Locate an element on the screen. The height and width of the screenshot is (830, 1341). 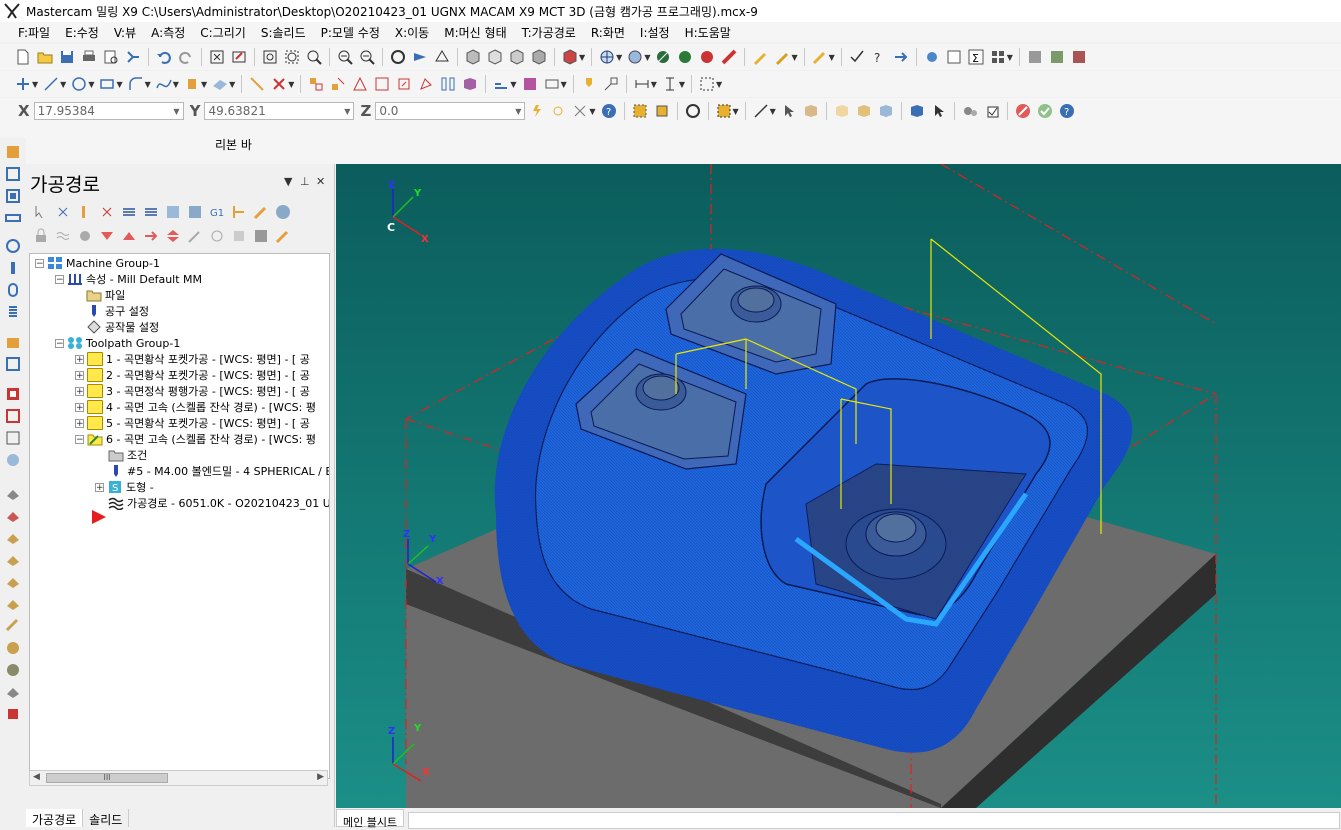
zoom-target-icon is located at coordinates (270, 57).